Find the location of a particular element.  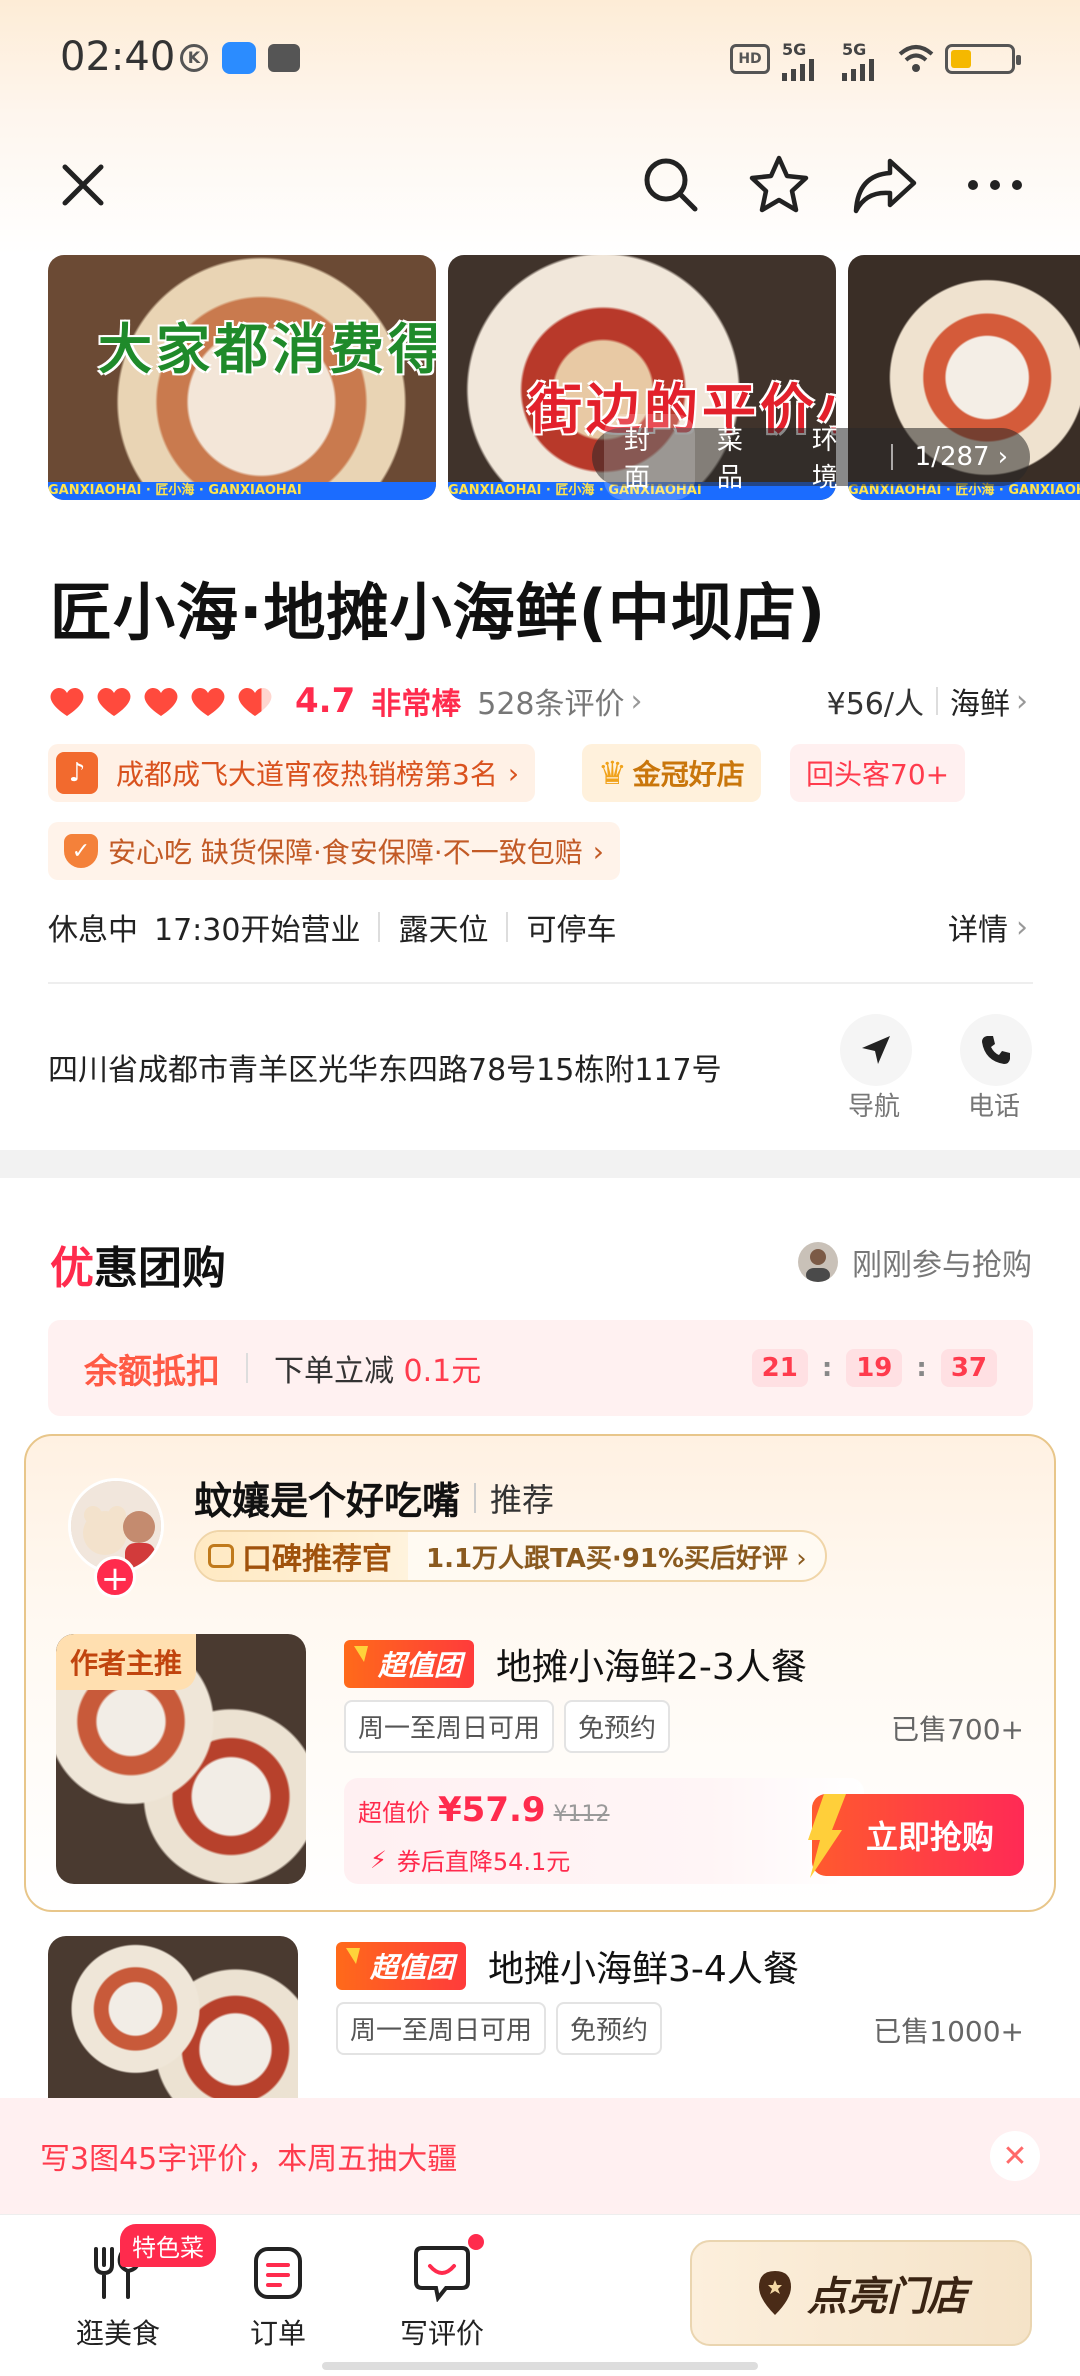

recent-buyers-text: 刚刚参与抢购 is located at coordinates (942, 1265).